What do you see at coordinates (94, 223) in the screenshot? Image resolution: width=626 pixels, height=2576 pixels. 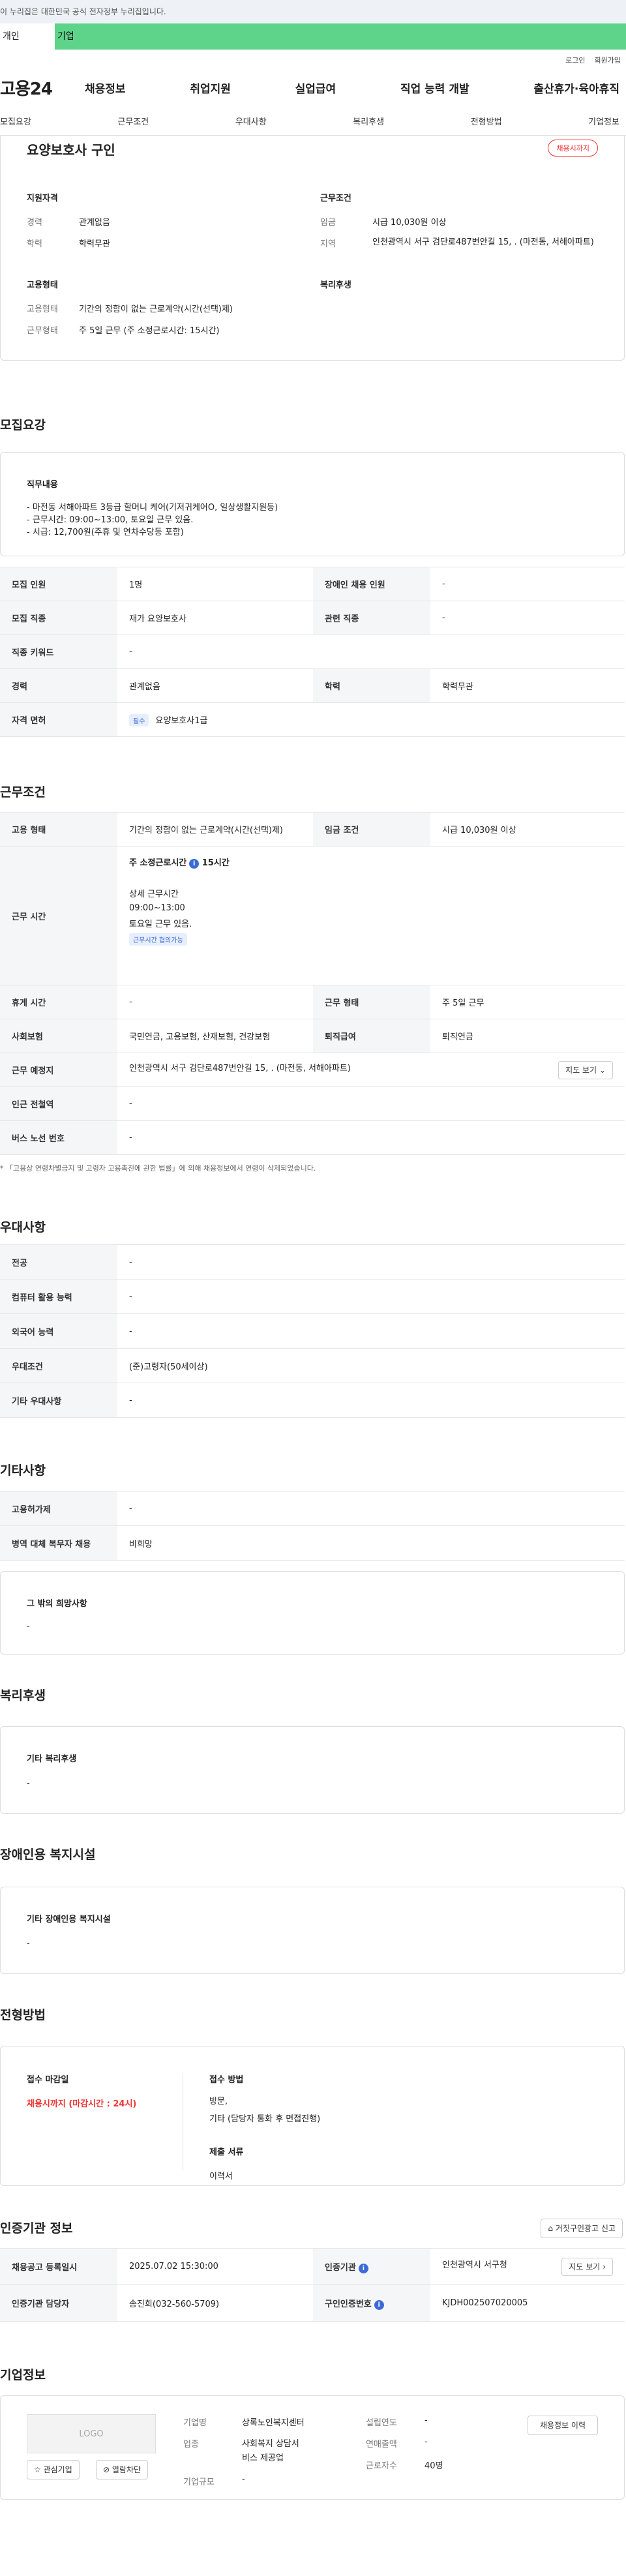 I see `career-value: 관계없음` at bounding box center [94, 223].